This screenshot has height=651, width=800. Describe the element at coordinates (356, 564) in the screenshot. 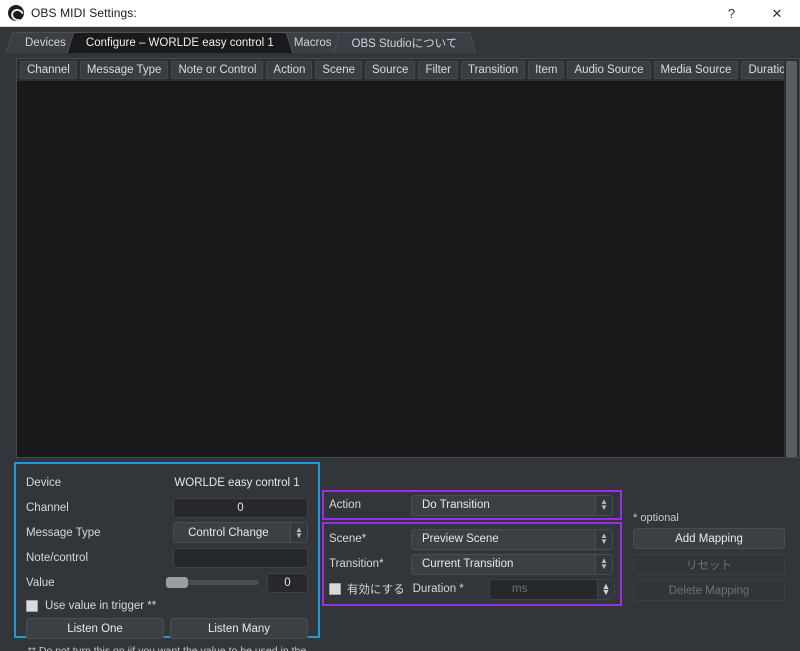

I see `transition-label: Transition*` at that location.